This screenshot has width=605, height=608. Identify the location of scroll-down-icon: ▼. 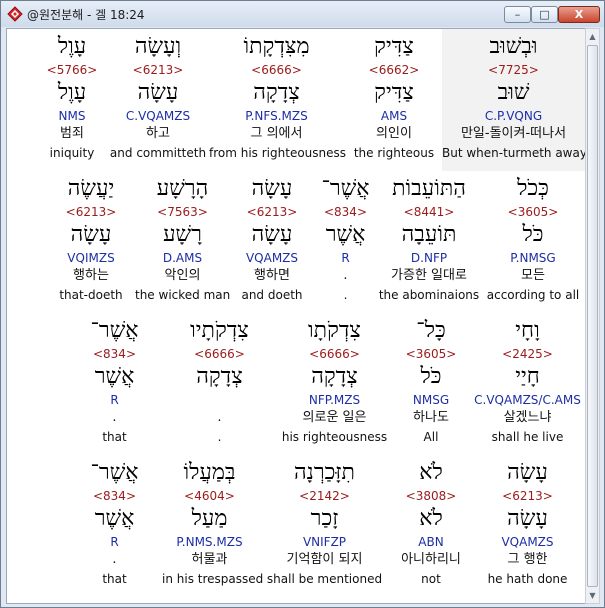
(592, 595).